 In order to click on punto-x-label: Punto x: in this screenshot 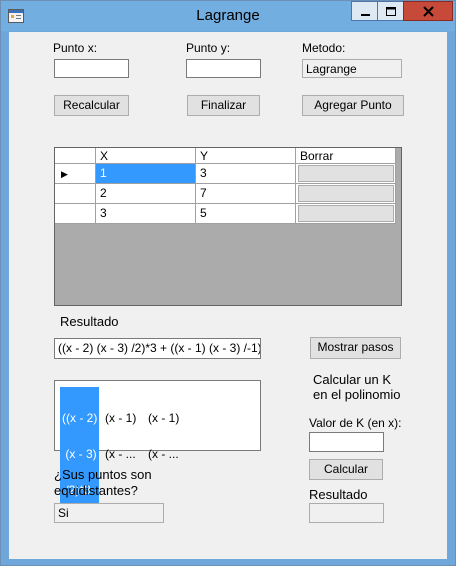, I will do `click(75, 48)`.